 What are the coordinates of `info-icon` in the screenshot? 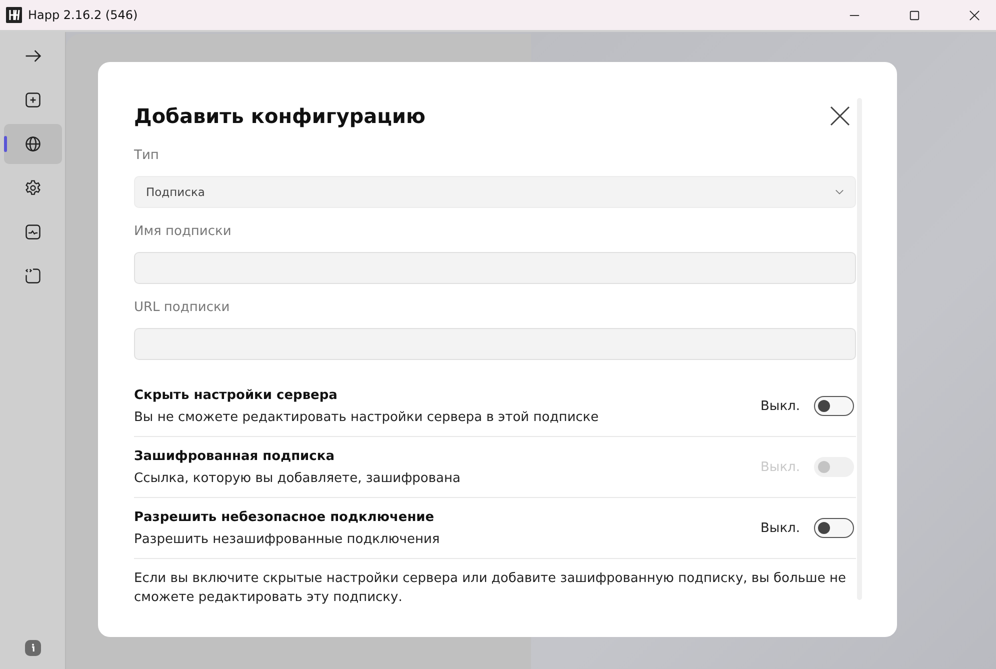 It's located at (32, 648).